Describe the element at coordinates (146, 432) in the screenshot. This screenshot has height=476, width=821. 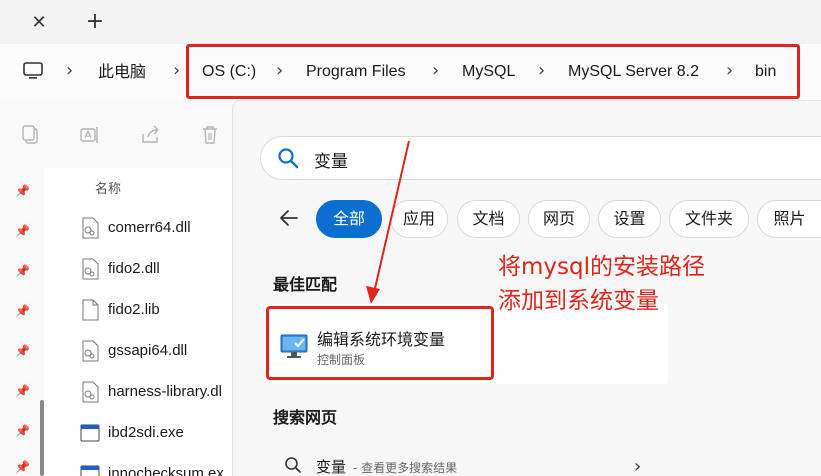
I see `file-name: ibd2sdi.exe` at that location.